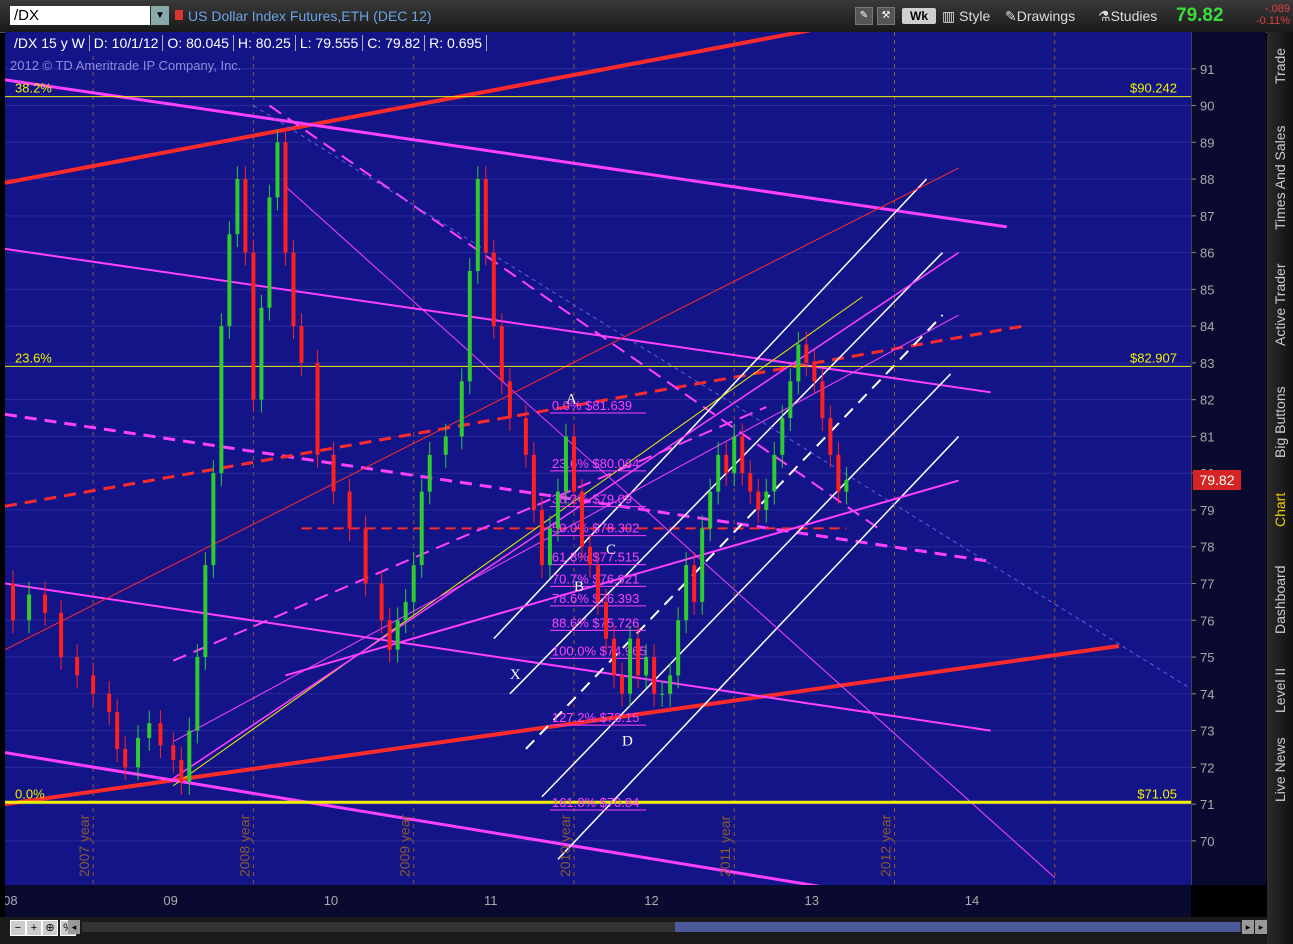 The width and height of the screenshot is (1293, 944). I want to click on x-tick-label: 08, so click(11, 900).